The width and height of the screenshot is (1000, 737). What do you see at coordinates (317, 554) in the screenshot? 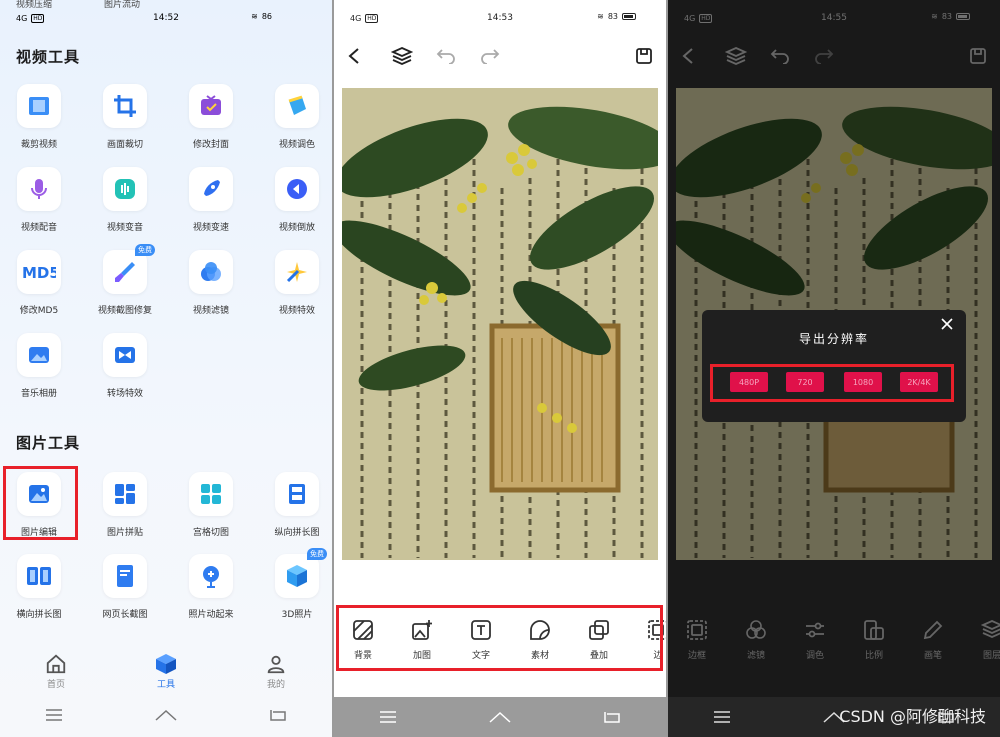
I see `free-badge: 免费` at bounding box center [317, 554].